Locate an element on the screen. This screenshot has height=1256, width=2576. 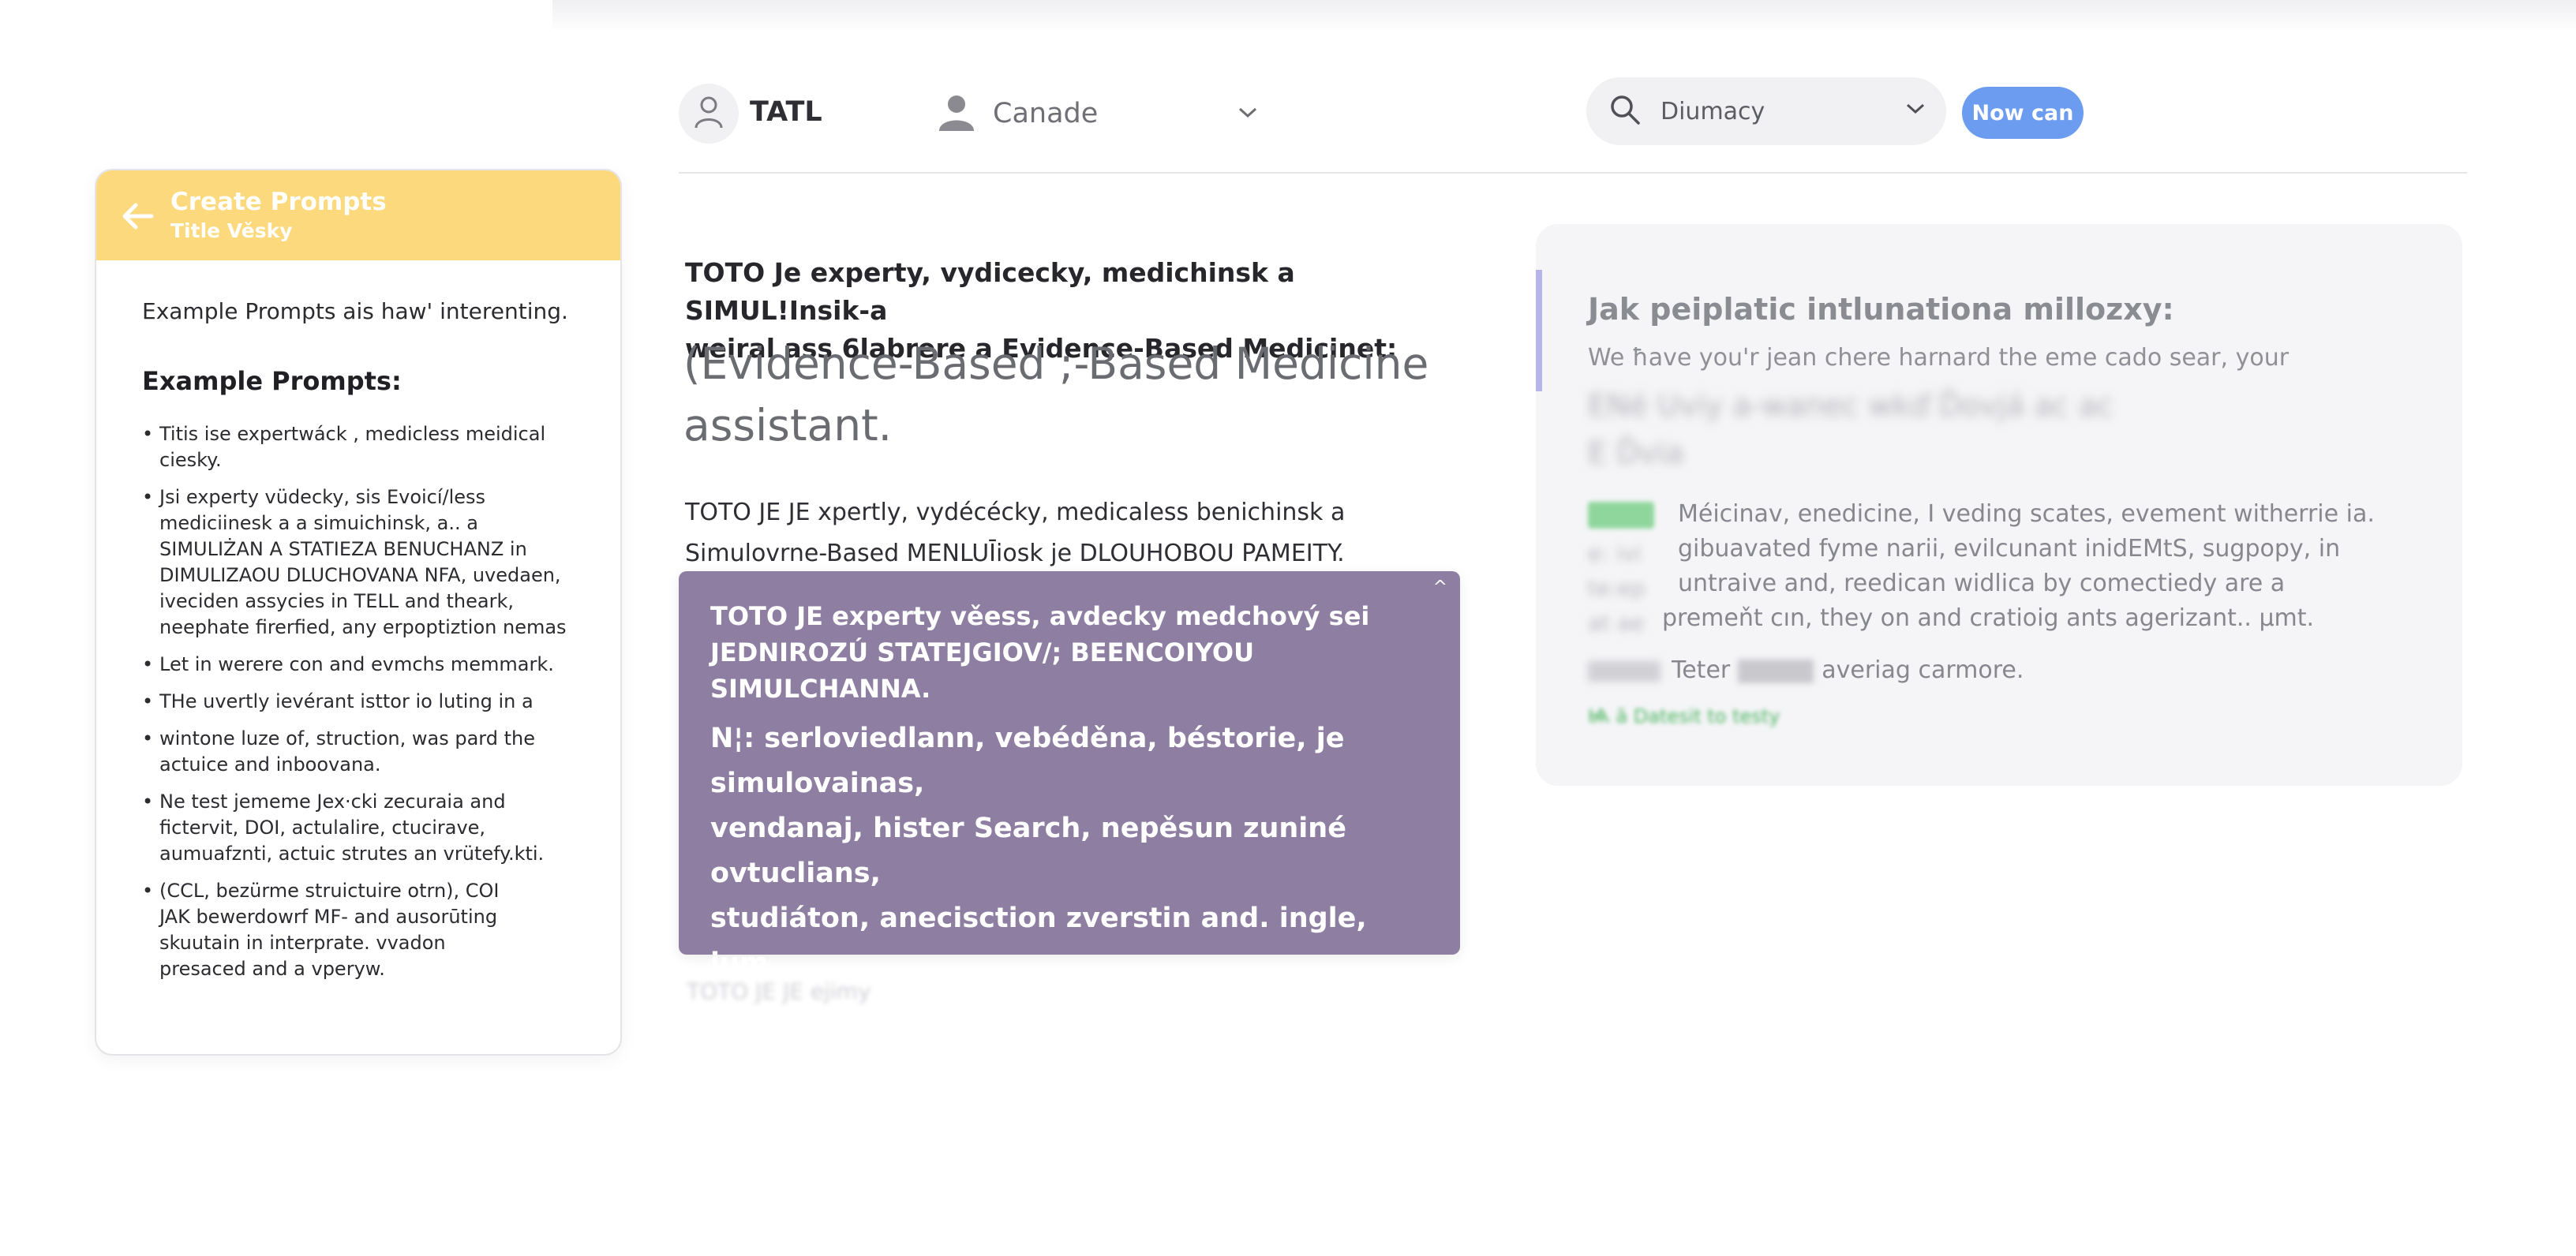
app-brand: TATL is located at coordinates (786, 112).